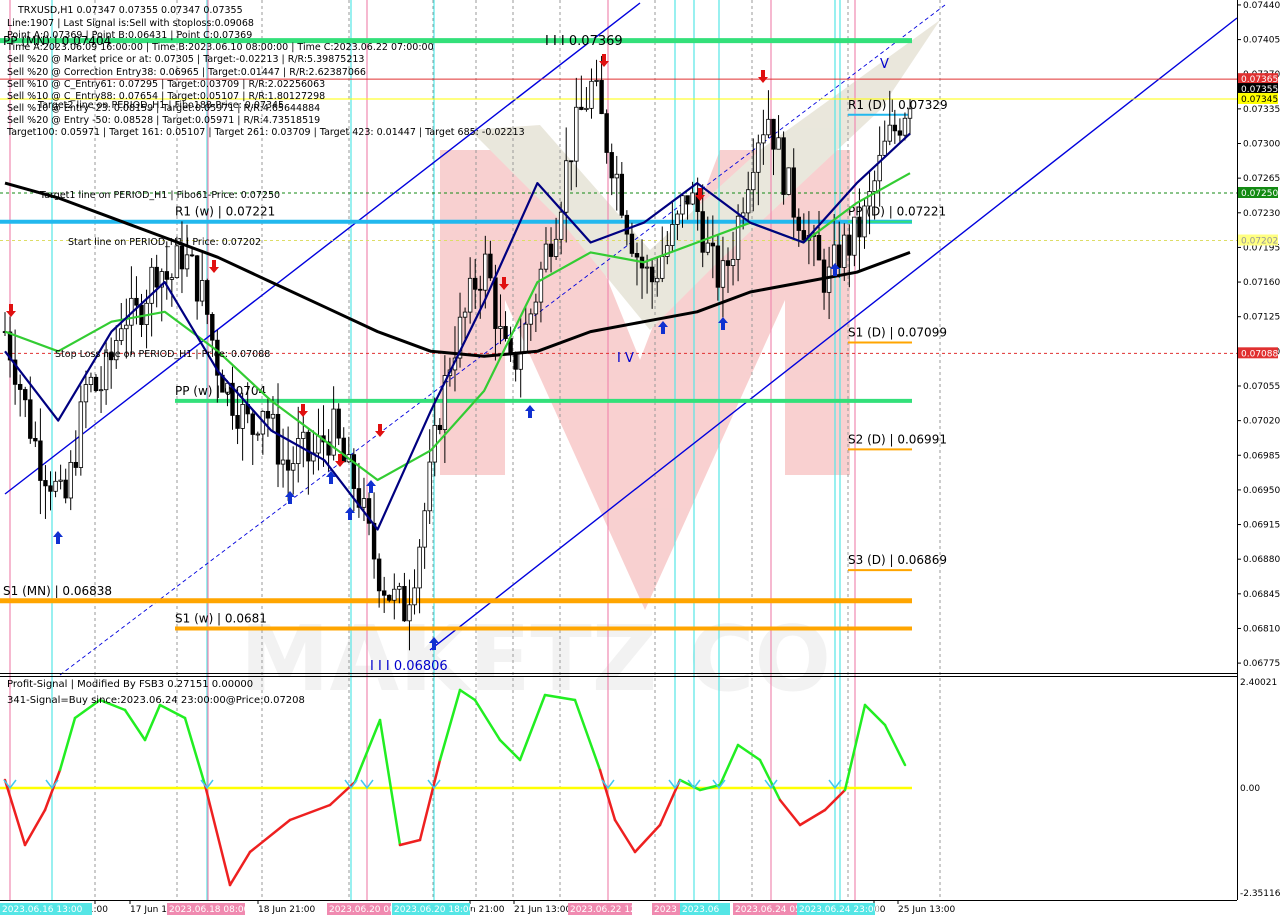  I want to click on peak-wave-label: I I I 0.07369, so click(584, 41).